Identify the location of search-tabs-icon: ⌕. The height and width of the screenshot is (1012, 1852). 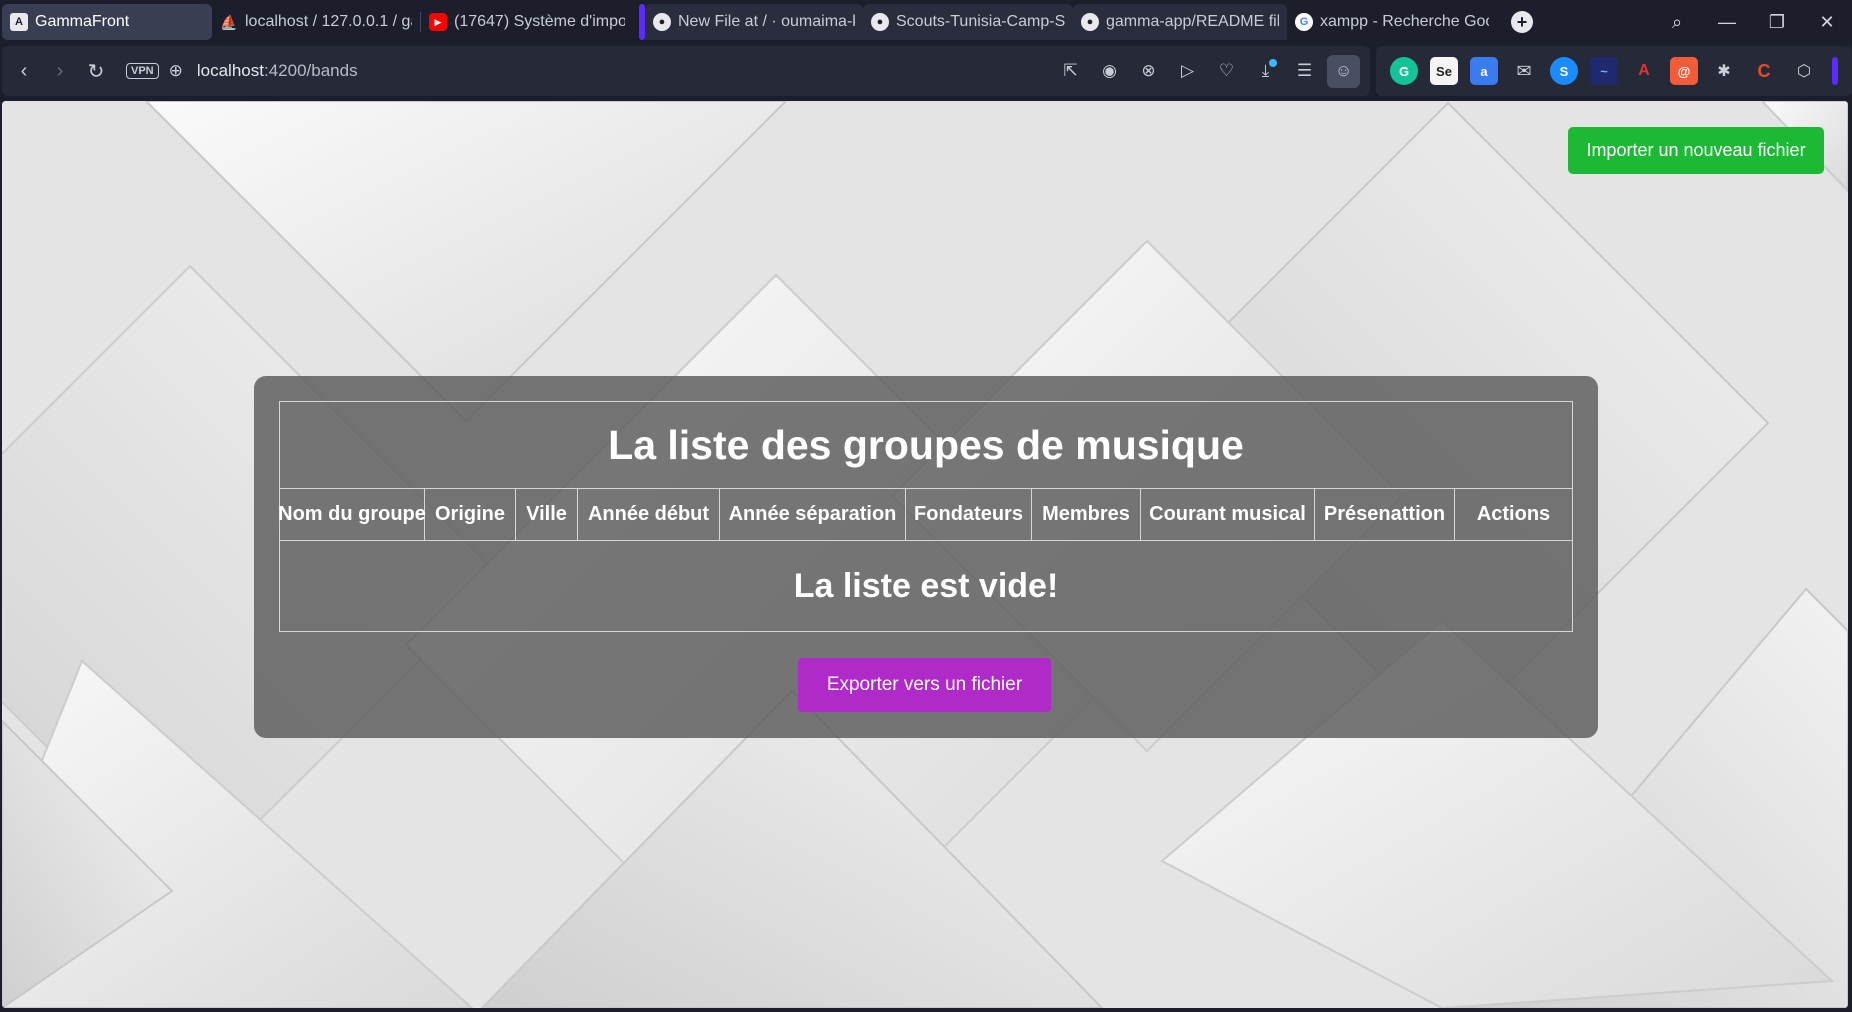
(1677, 22).